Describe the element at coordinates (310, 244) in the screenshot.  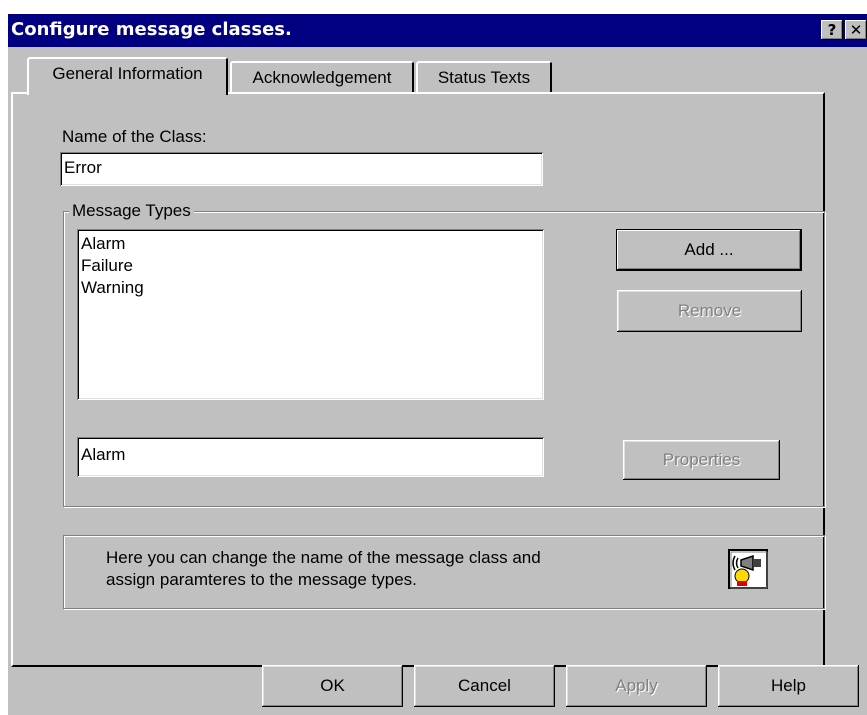
I see `list-item: Alarm` at that location.